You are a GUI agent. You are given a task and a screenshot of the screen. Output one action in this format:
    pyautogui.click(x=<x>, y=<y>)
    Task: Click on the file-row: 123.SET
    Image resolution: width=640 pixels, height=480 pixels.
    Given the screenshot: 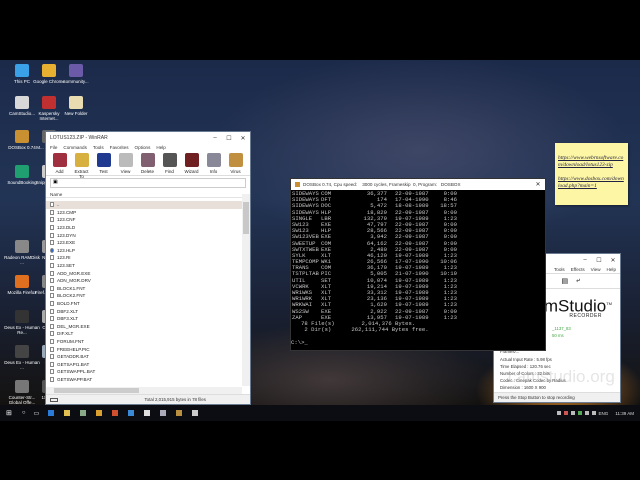 What is the action you would take?
    pyautogui.click(x=144, y=266)
    